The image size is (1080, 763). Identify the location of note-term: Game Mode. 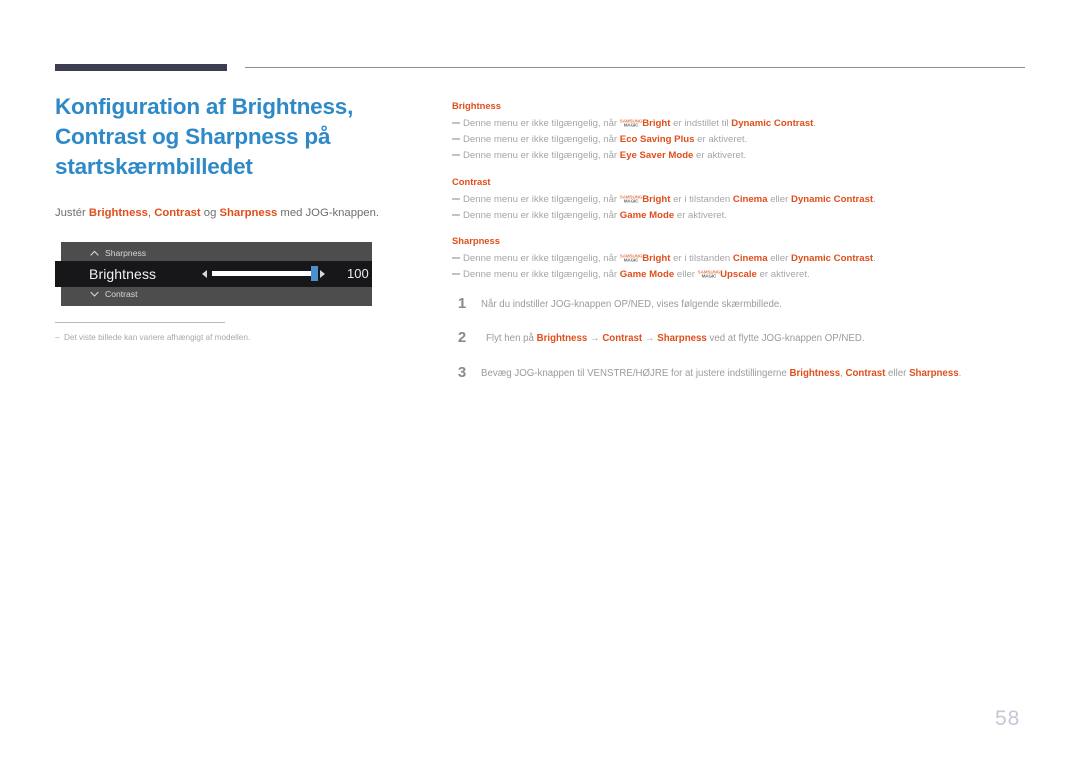
(647, 275).